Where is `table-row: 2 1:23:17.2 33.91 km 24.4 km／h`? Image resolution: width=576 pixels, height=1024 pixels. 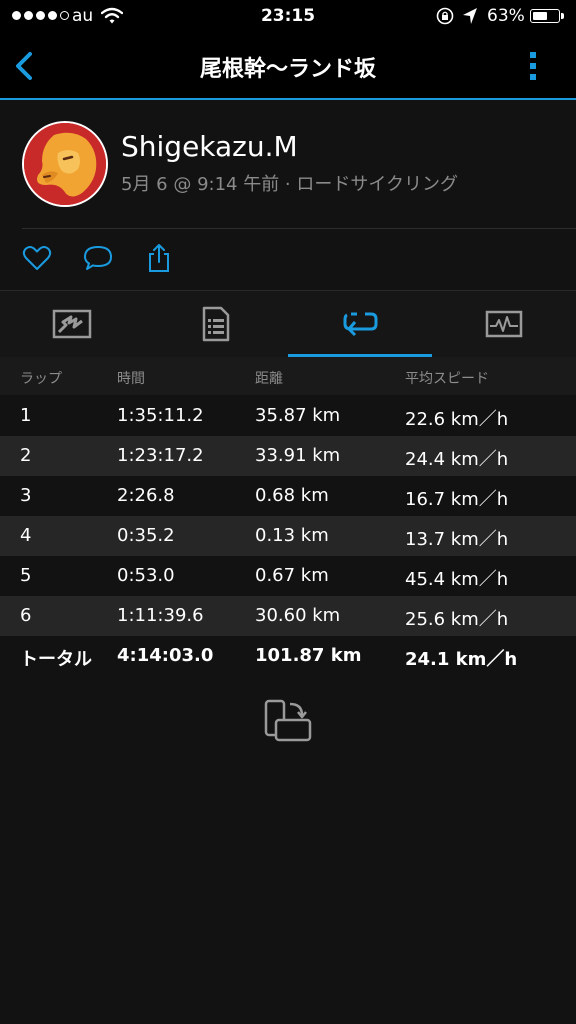
table-row: 2 1:23:17.2 33.91 km 24.4 km／h is located at coordinates (288, 456).